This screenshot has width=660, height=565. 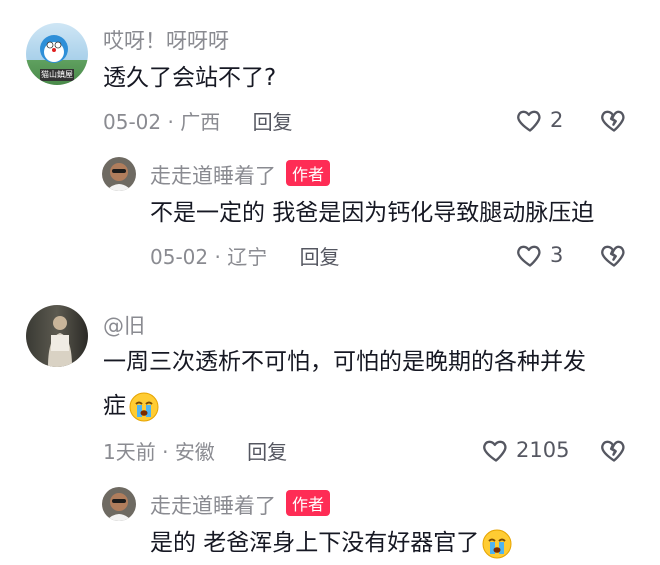 I want to click on comment-location: 安徽, so click(x=194, y=452).